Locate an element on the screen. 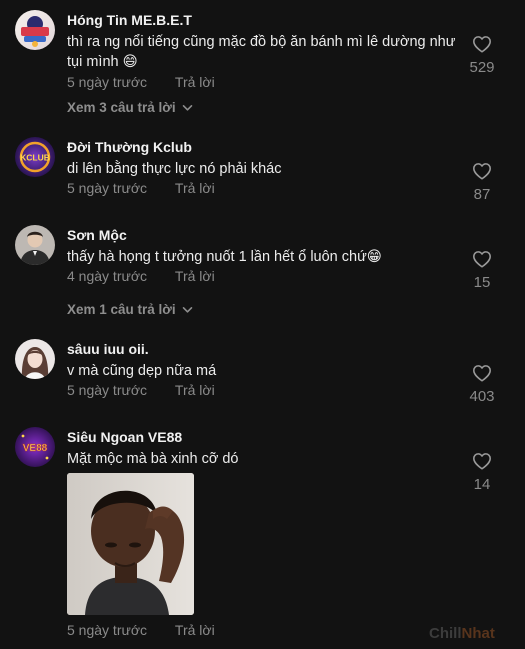 This screenshot has width=525, height=649. avatar-logo-text: KCLUB is located at coordinates (35, 158).